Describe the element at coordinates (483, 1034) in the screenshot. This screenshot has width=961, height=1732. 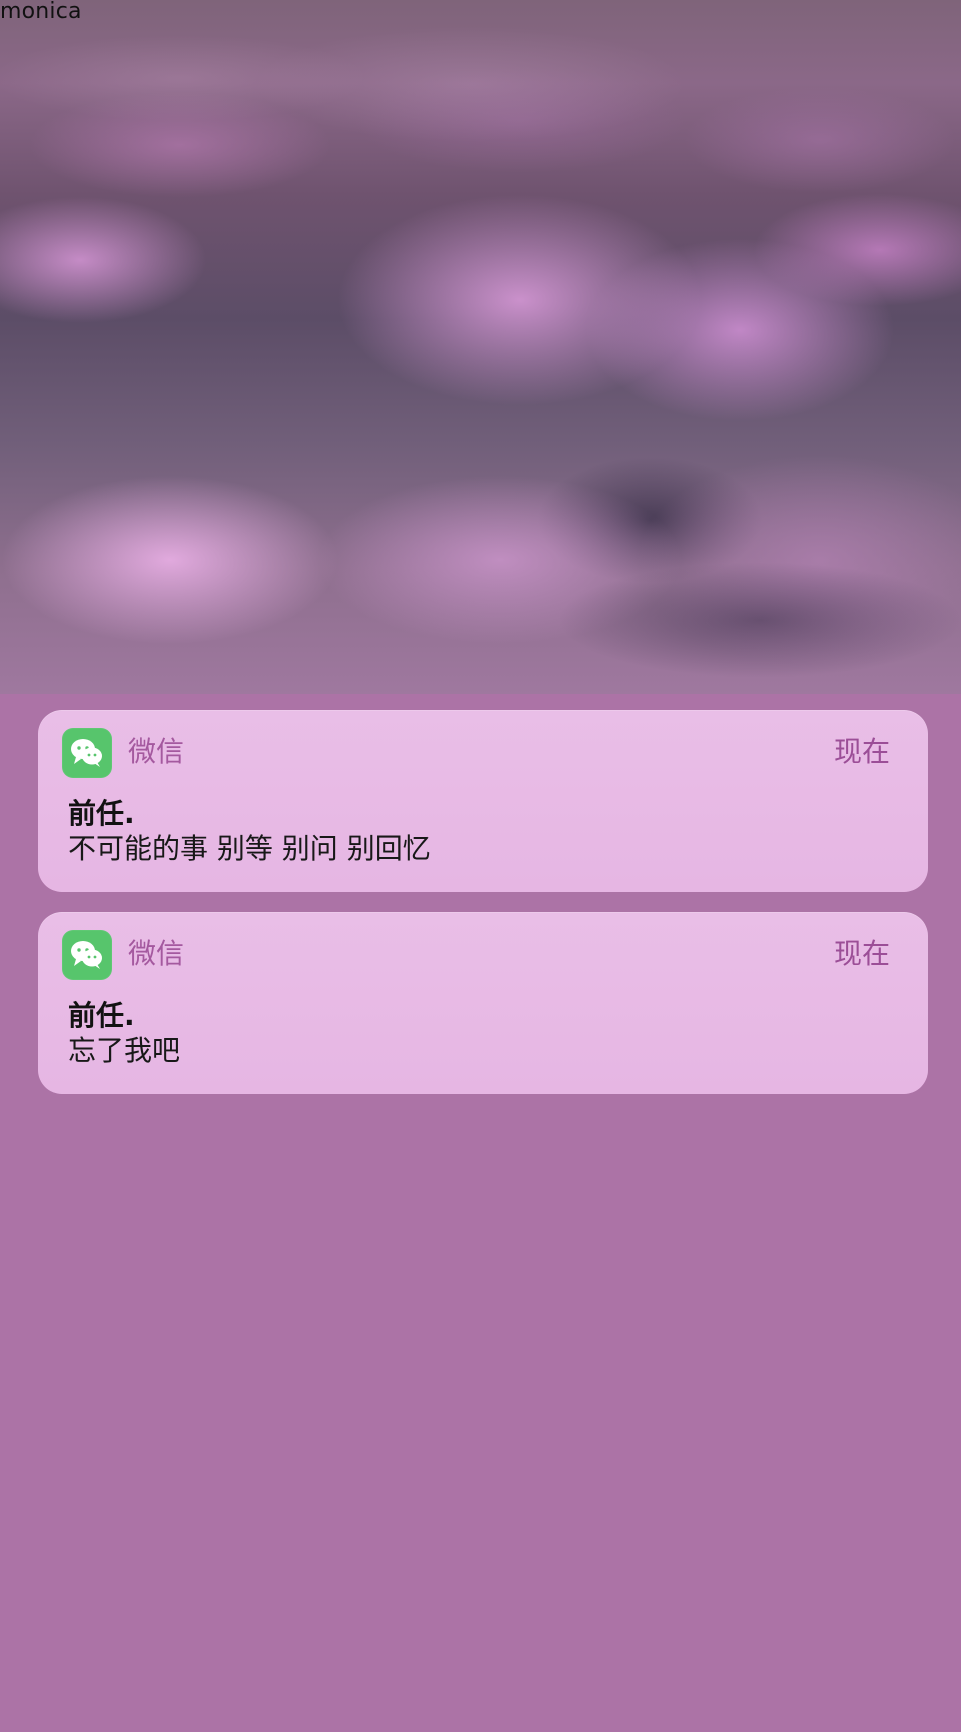
I see `notification-body: 前任. 忘了我吧` at that location.